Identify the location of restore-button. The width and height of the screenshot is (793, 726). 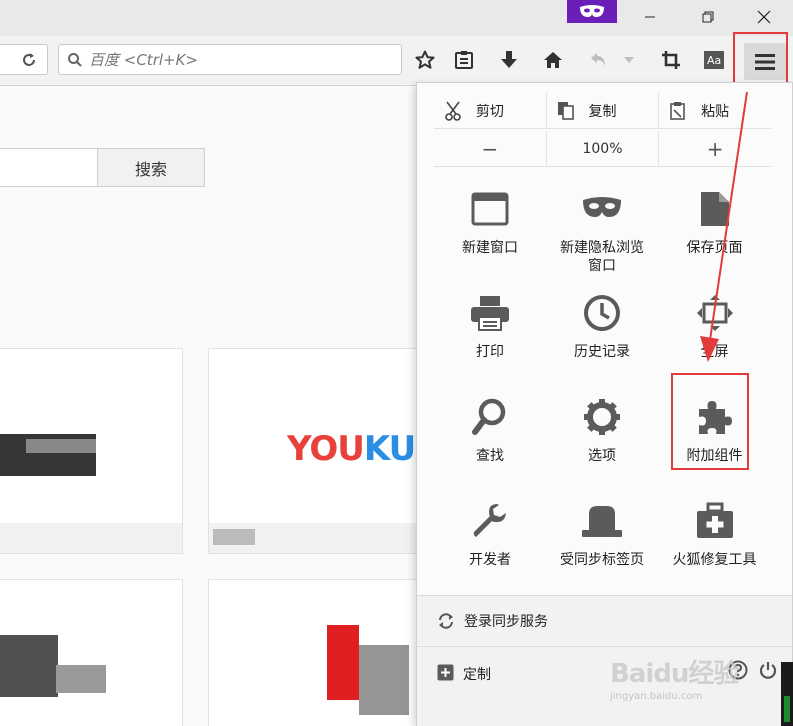
(708, 17).